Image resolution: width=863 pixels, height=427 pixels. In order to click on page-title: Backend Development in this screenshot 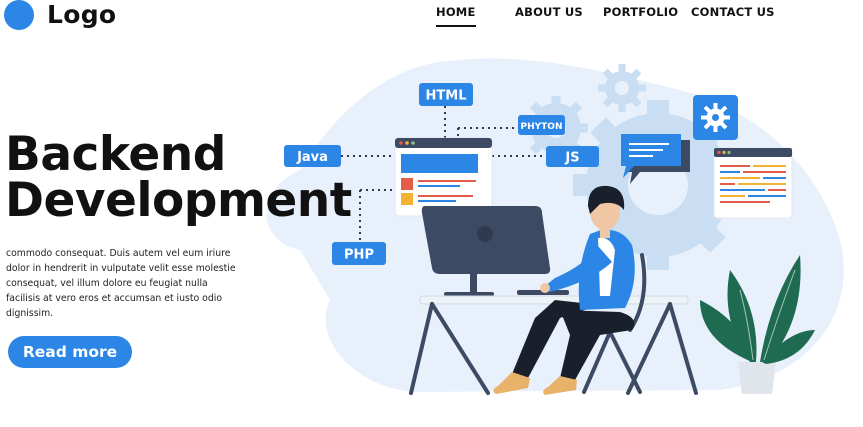, I will do `click(178, 177)`.